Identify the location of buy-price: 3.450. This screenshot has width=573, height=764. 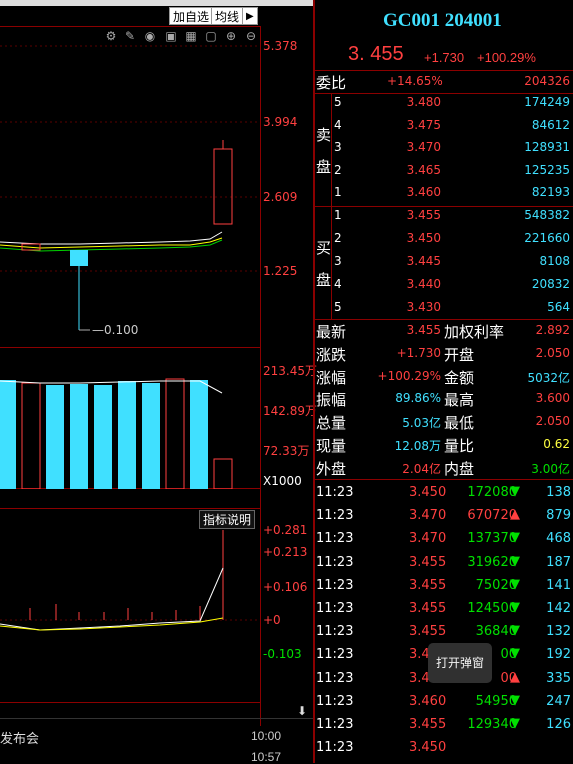
(410, 238).